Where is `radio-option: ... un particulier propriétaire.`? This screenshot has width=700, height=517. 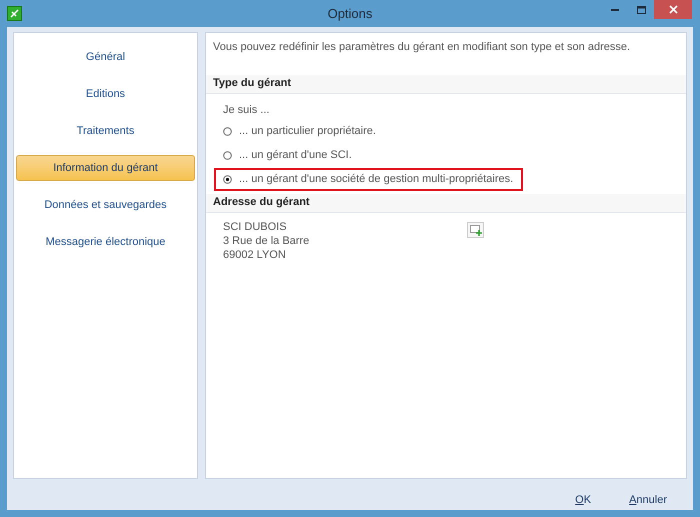
radio-option: ... un particulier propriétaire. is located at coordinates (299, 131).